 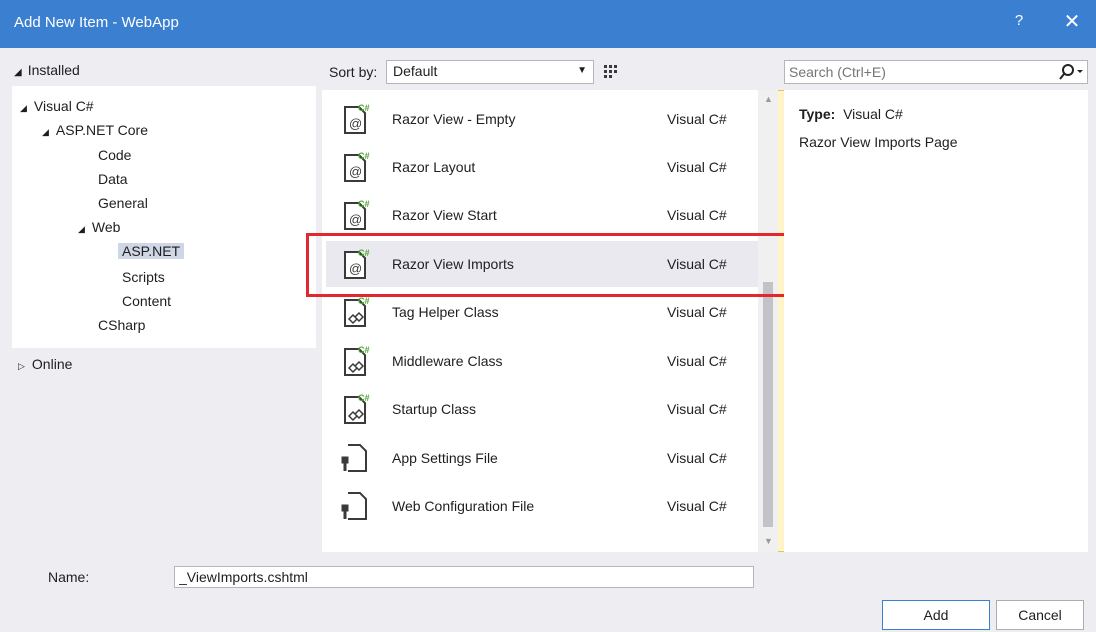 What do you see at coordinates (353, 72) in the screenshot?
I see `sort-by-label: Sort by:` at bounding box center [353, 72].